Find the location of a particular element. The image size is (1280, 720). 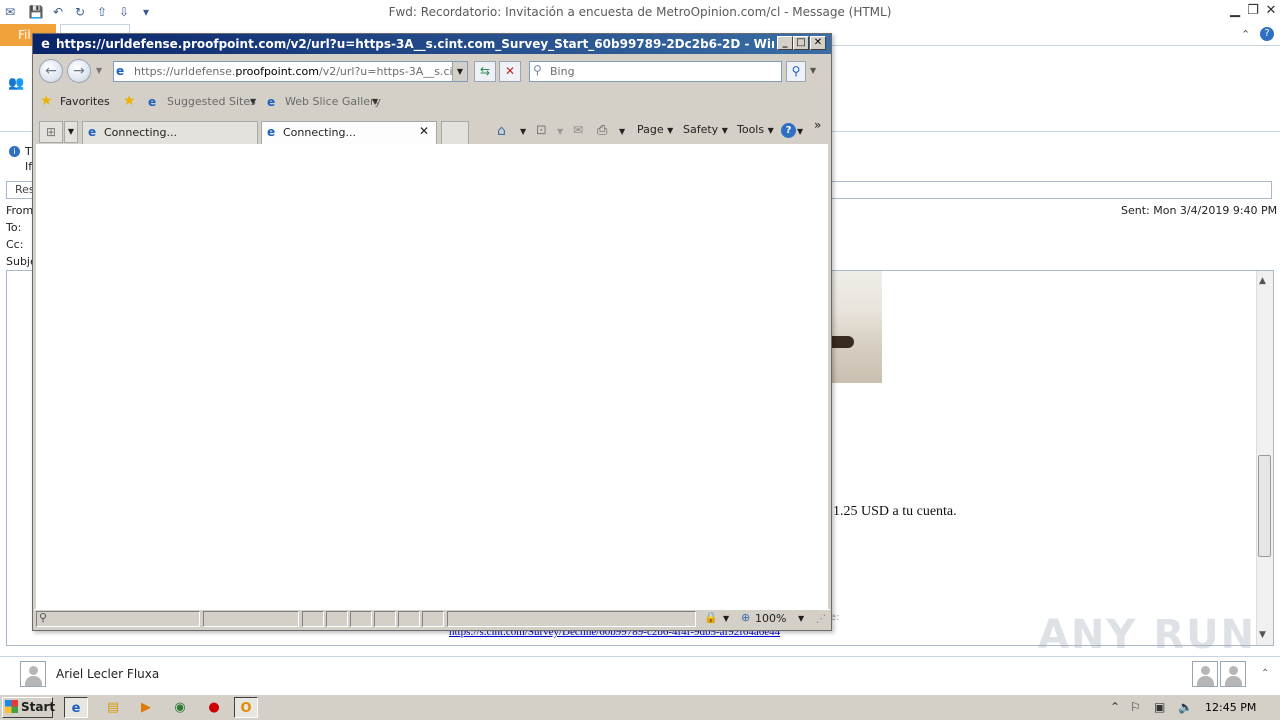

windows-flag-icon is located at coordinates (11, 706).